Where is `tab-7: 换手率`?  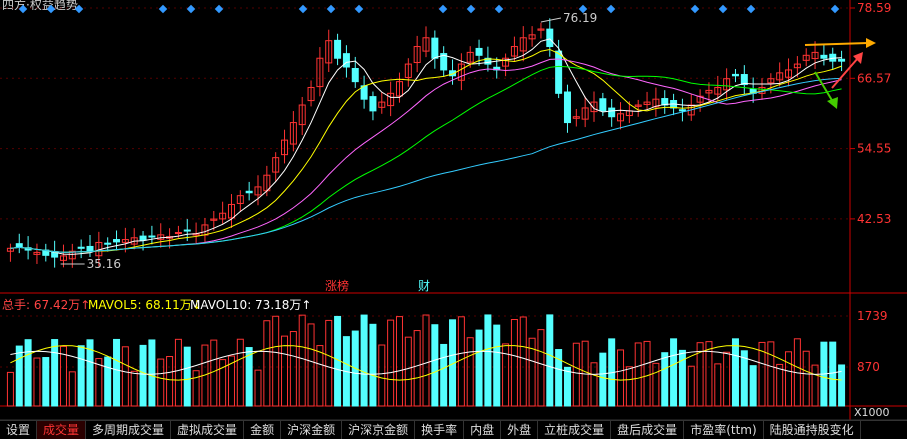
tab-7: 换手率 is located at coordinates (440, 430).